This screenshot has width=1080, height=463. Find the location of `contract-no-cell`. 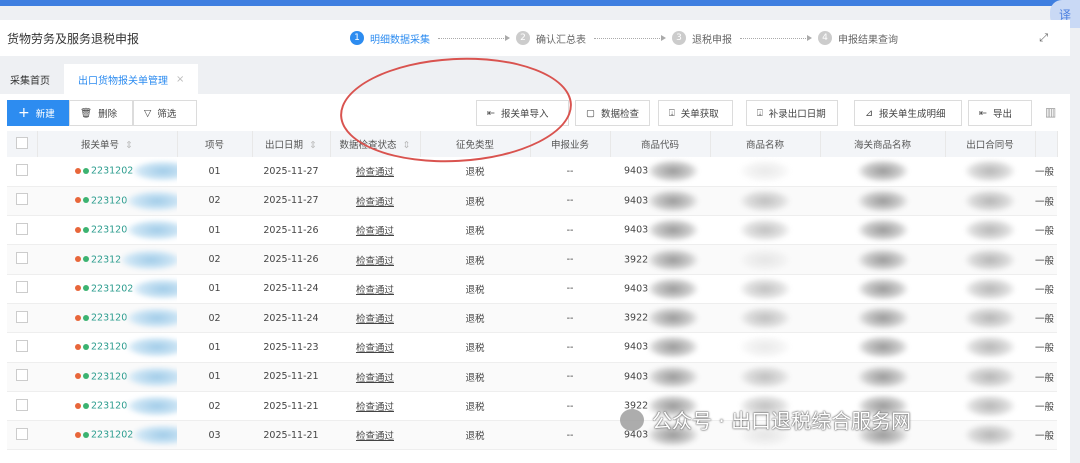

contract-no-cell is located at coordinates (990, 347).